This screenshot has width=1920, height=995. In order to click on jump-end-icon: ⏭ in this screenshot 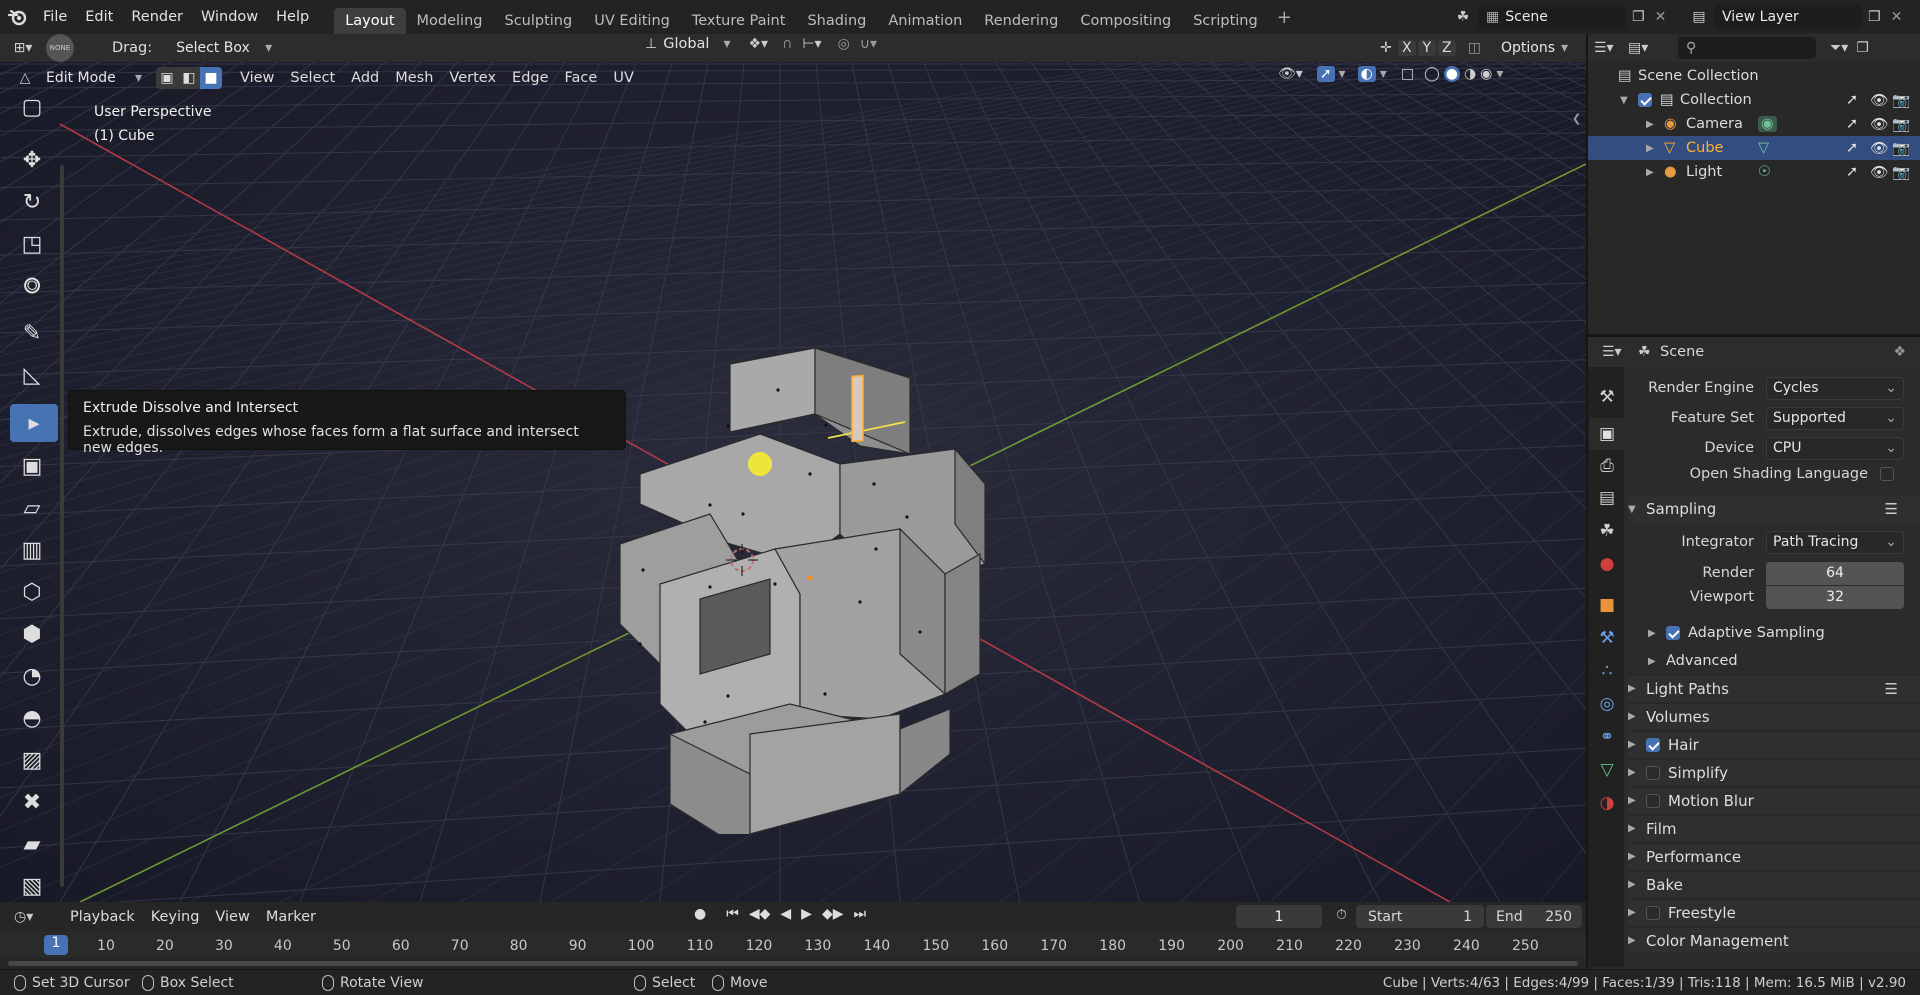, I will do `click(859, 914)`.